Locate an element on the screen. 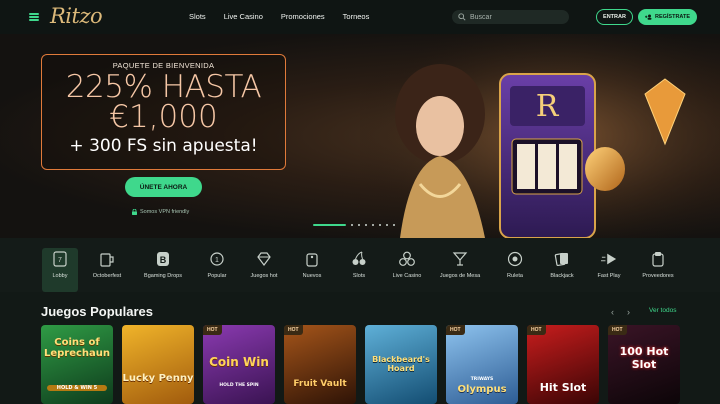 The width and height of the screenshot is (720, 404). category-label: Live Casino is located at coordinates (407, 276).